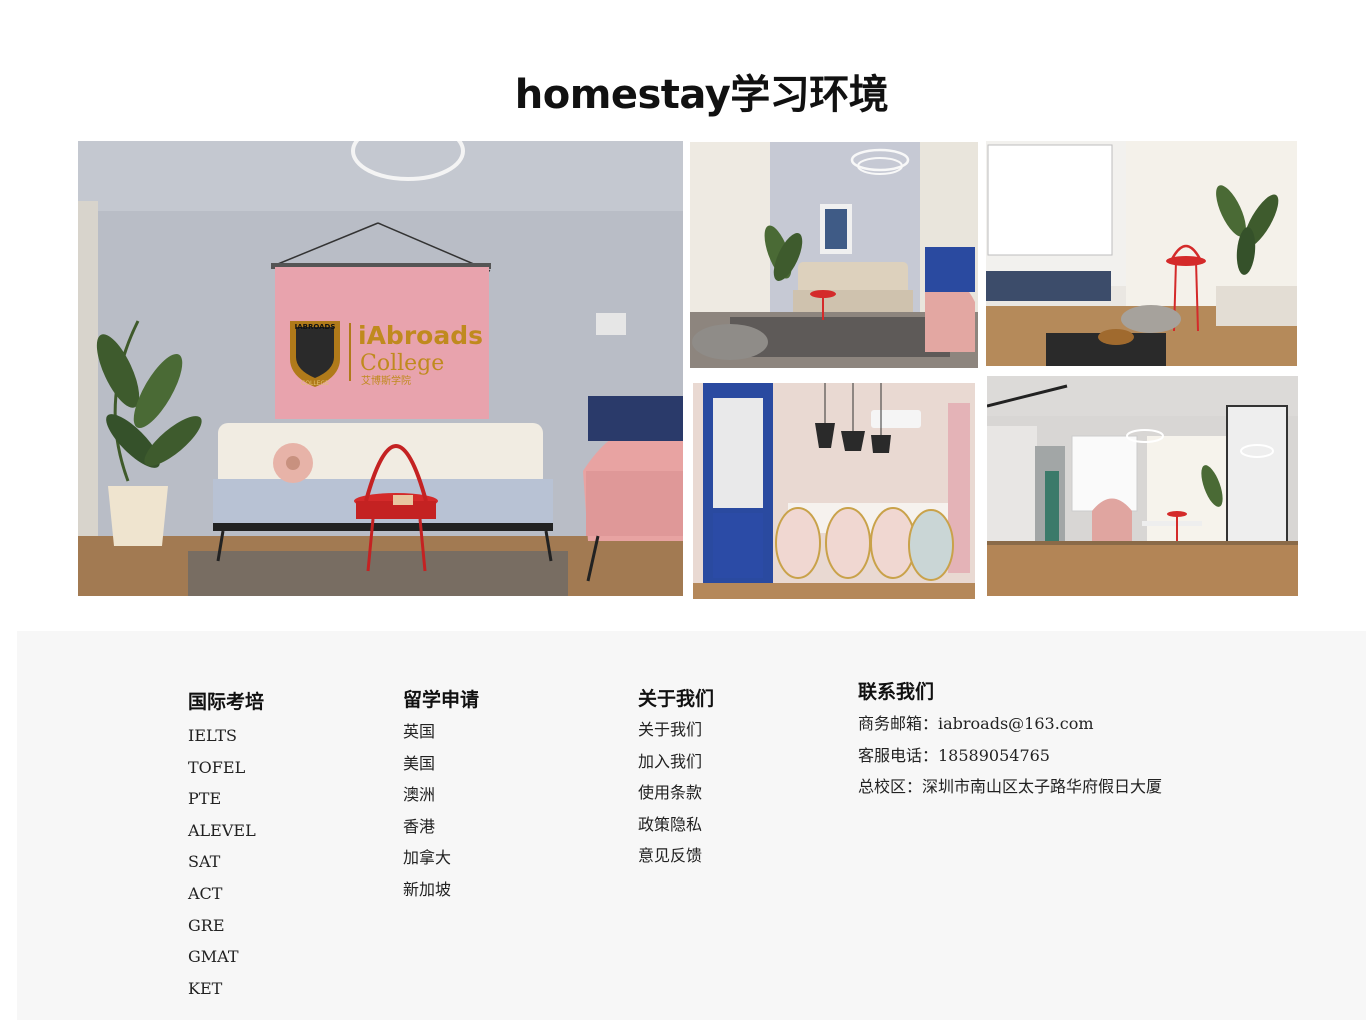  Describe the element at coordinates (676, 799) in the screenshot. I see `footer-link-terms: 使用条款` at that location.